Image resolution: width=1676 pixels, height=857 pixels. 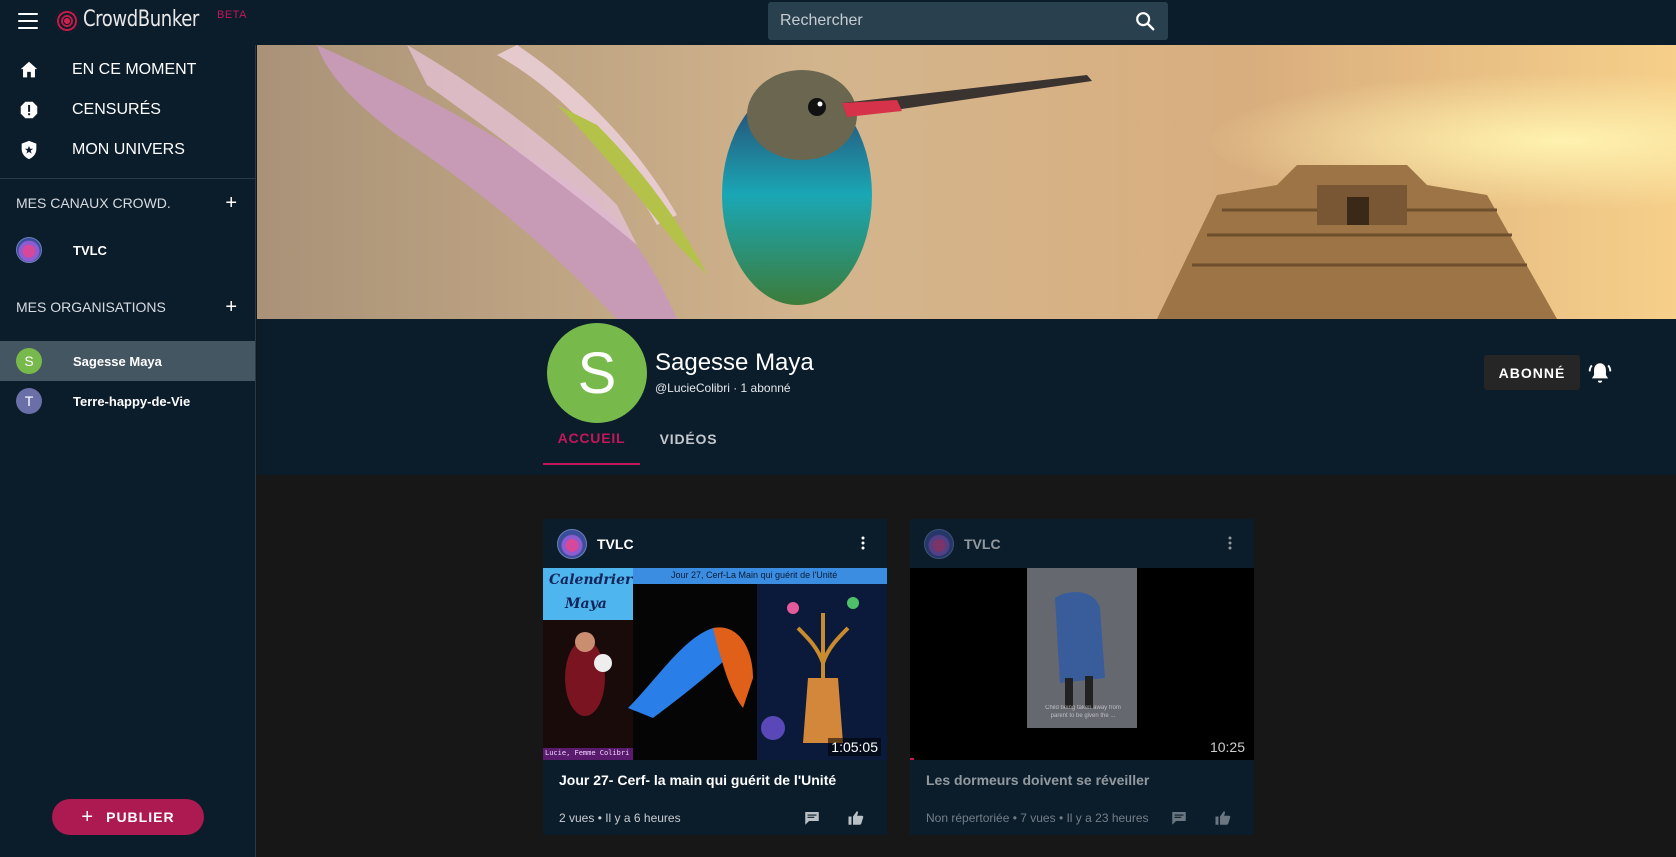 I want to click on add-organisation-button: +, so click(x=231, y=307).